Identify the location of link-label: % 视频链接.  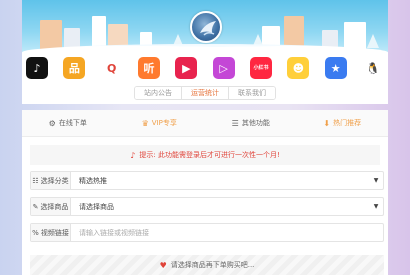
(51, 232).